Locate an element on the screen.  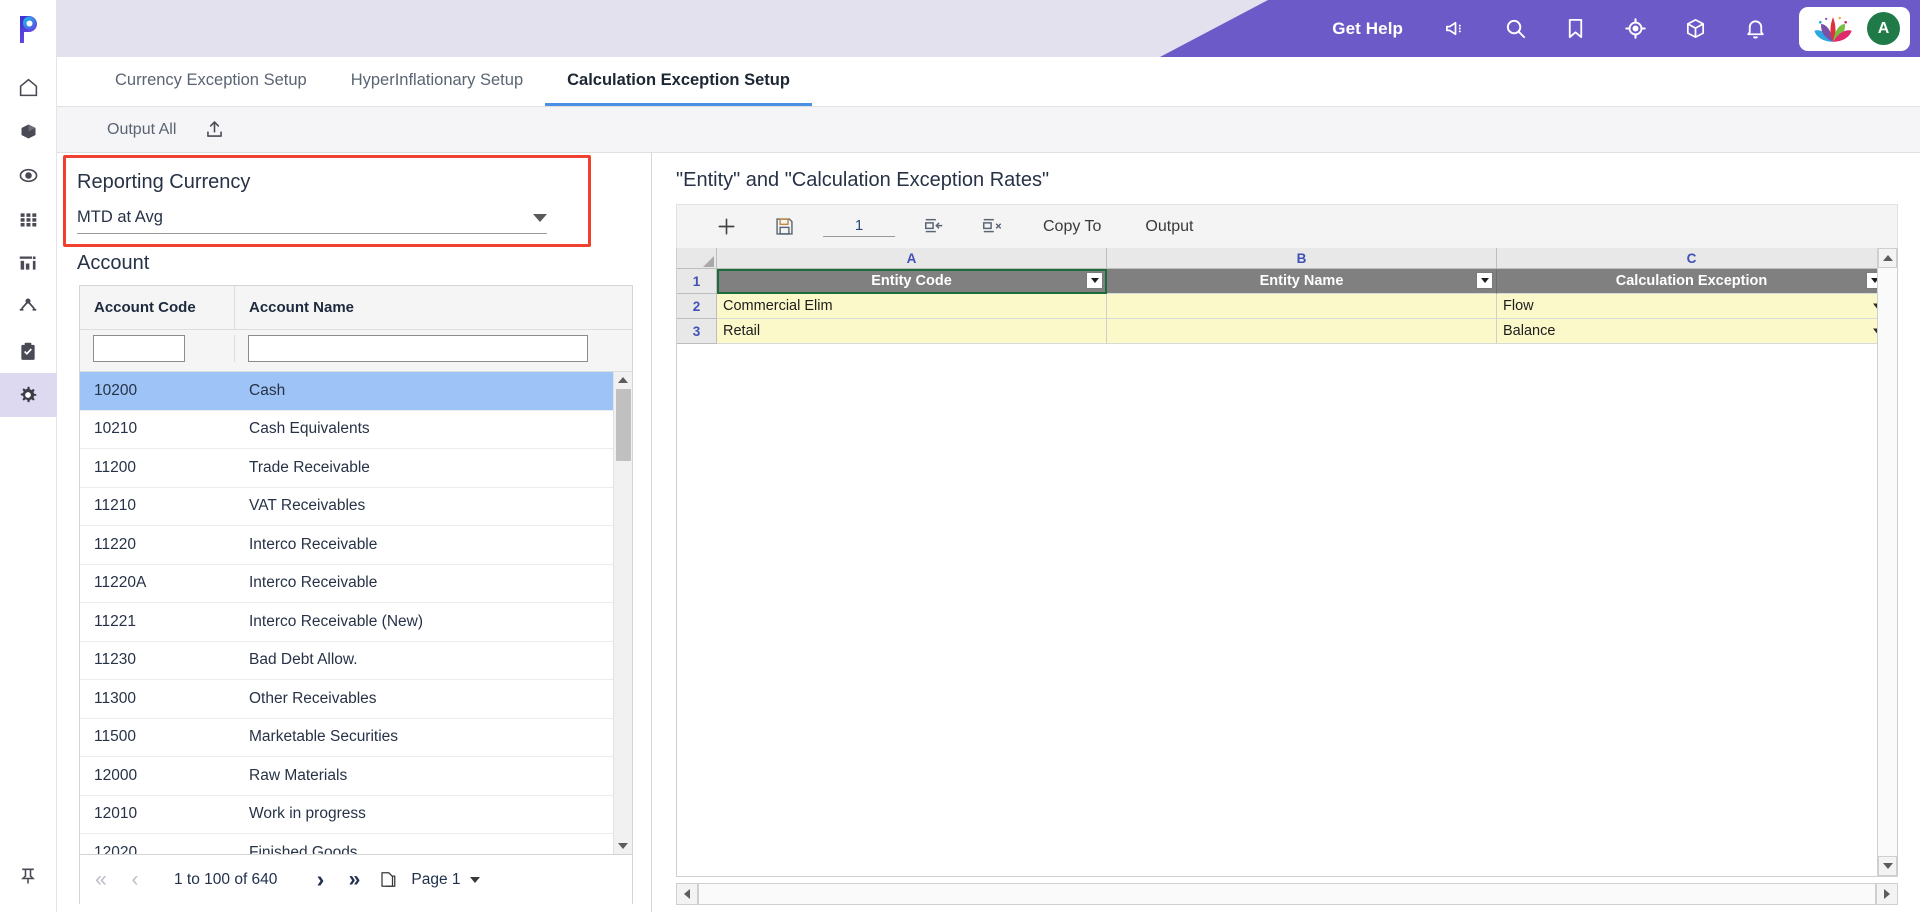
app-logo is located at coordinates (28, 28).